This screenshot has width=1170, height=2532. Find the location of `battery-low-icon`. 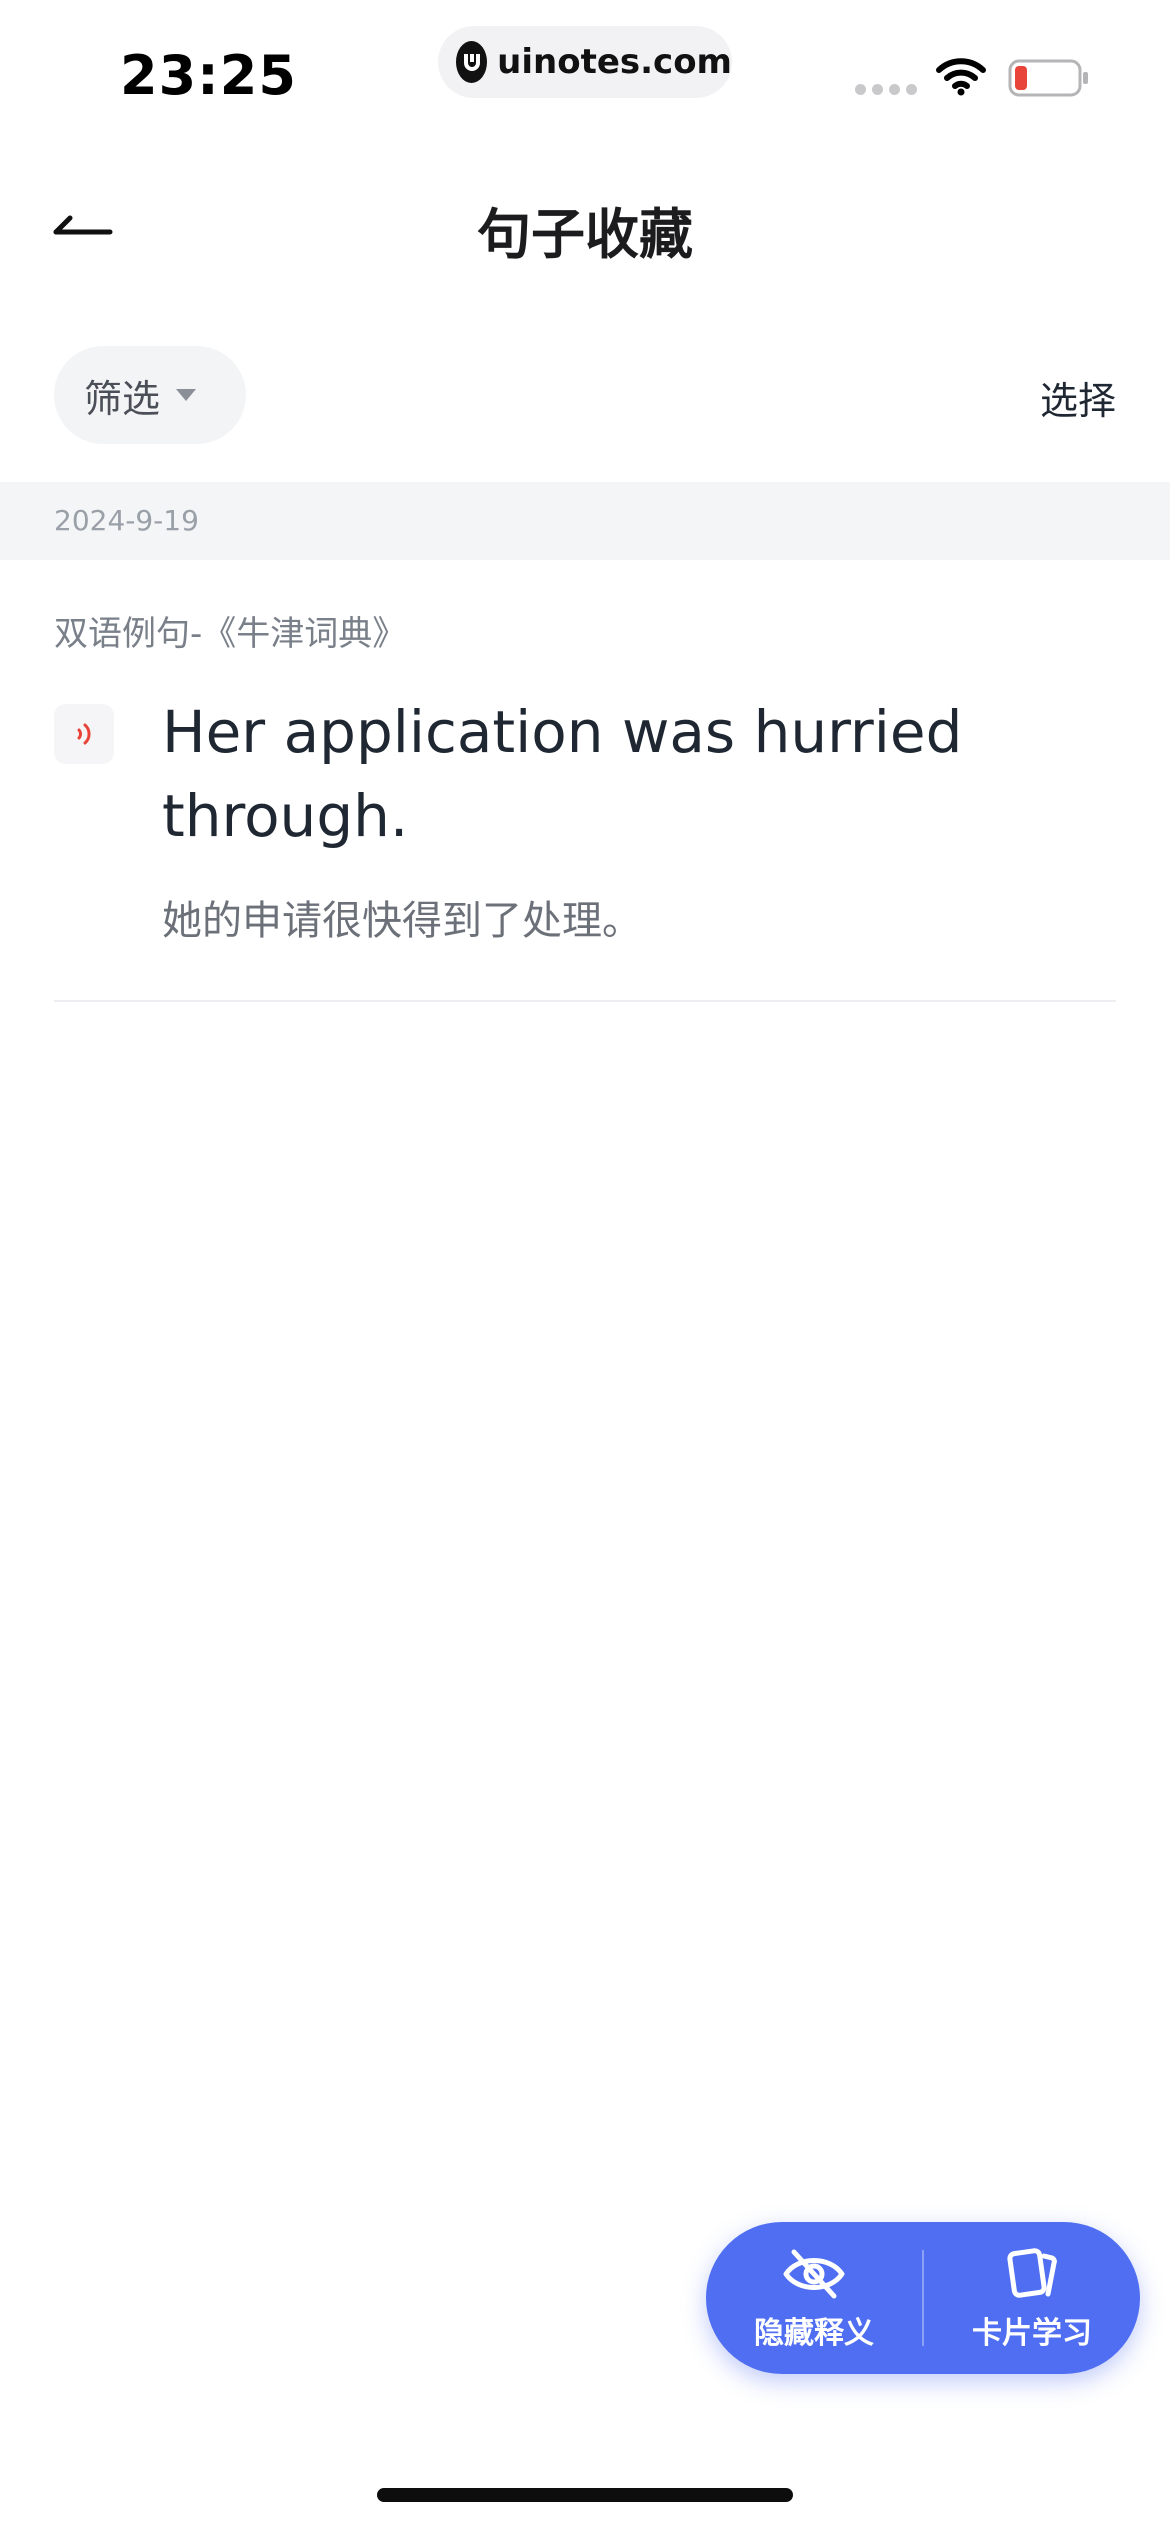

battery-low-icon is located at coordinates (1048, 78).